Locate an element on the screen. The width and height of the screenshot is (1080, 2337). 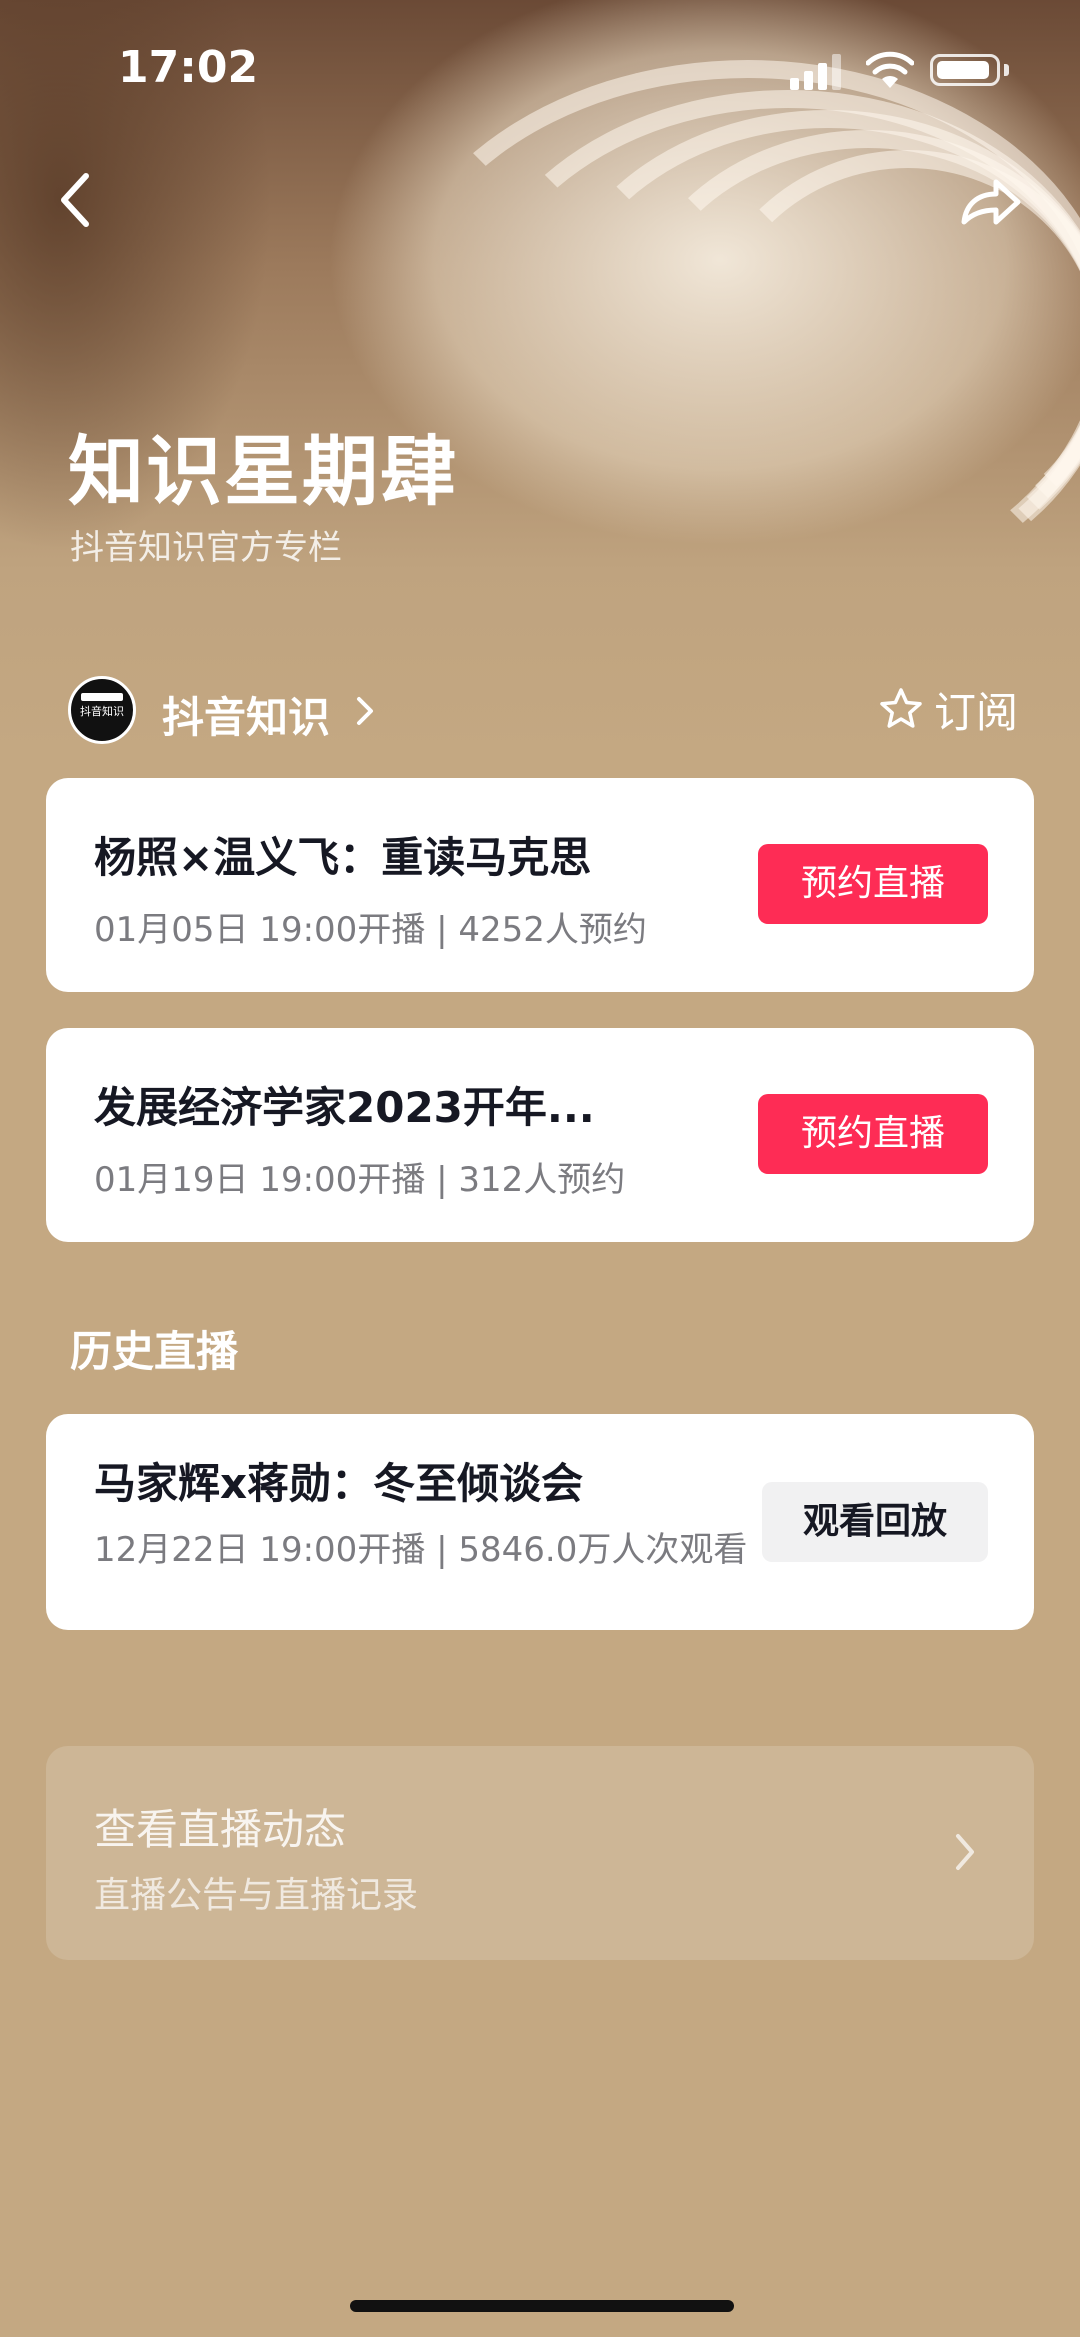
dynamics-title: 查看直播动态 is located at coordinates (220, 1829).